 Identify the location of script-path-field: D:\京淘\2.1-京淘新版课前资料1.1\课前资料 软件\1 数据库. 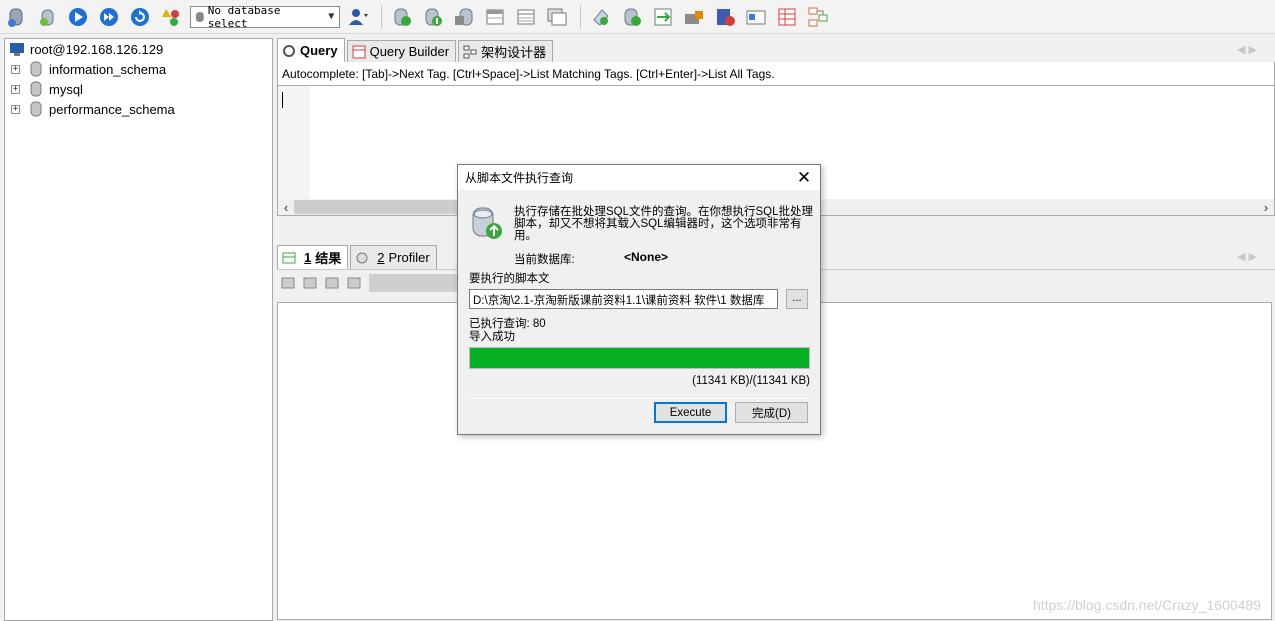
(623, 299).